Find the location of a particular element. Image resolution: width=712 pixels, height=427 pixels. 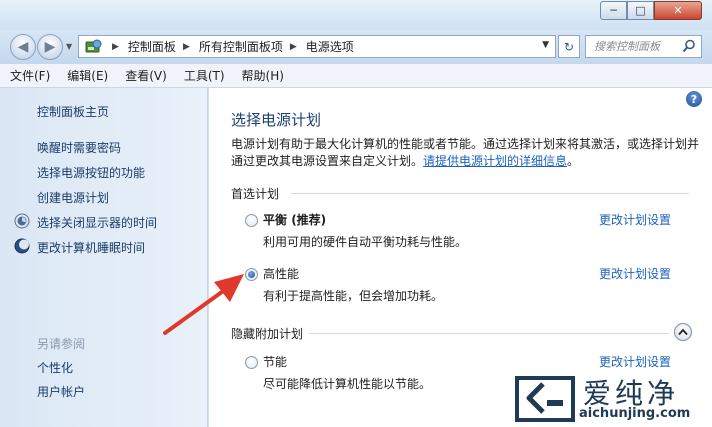

refresh-button: ↻ is located at coordinates (569, 46).